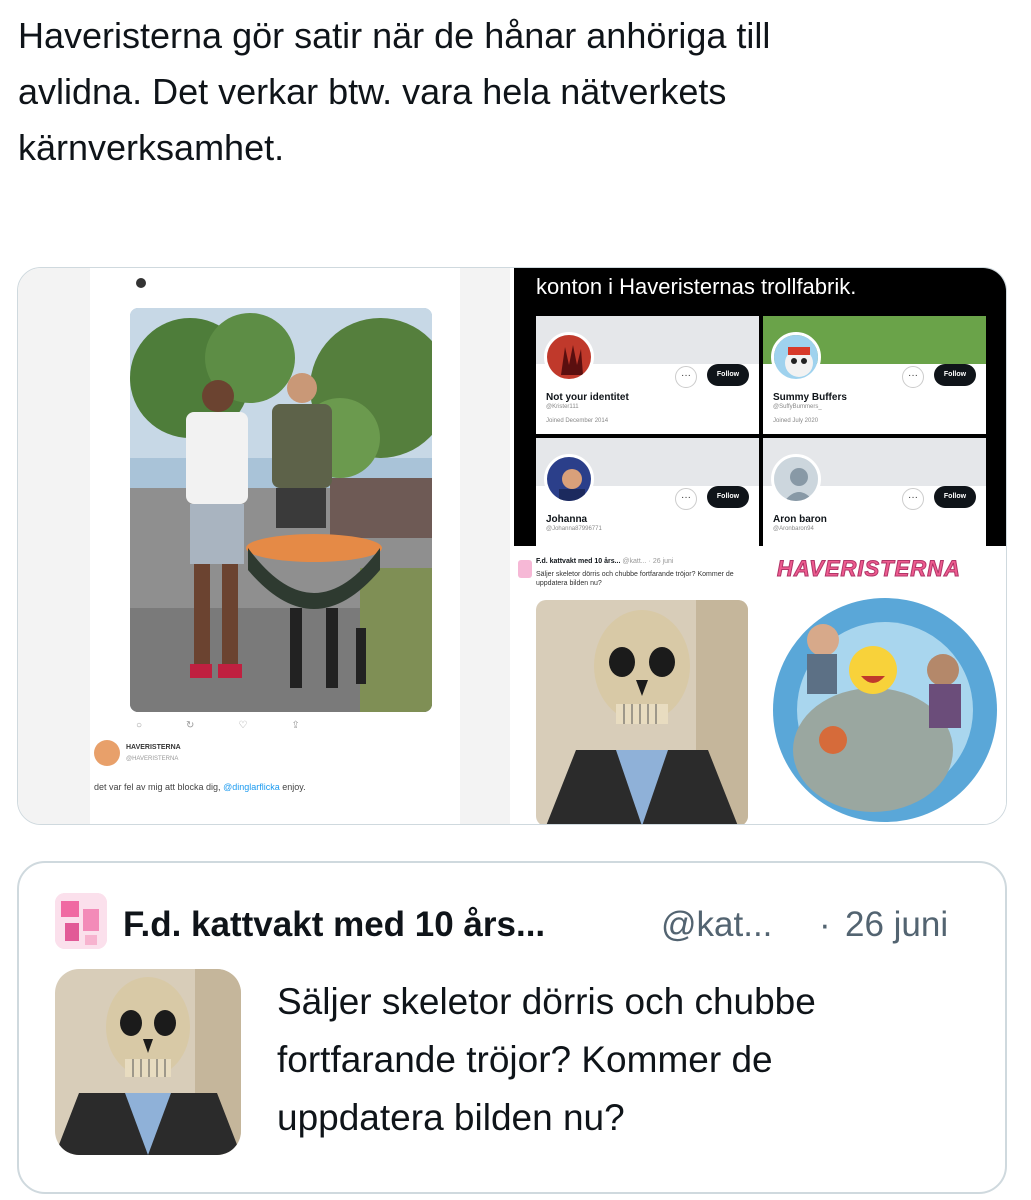 The image size is (1031, 1200). What do you see at coordinates (153, 747) in the screenshot?
I see `reply-name: HAVERISTERNA` at bounding box center [153, 747].